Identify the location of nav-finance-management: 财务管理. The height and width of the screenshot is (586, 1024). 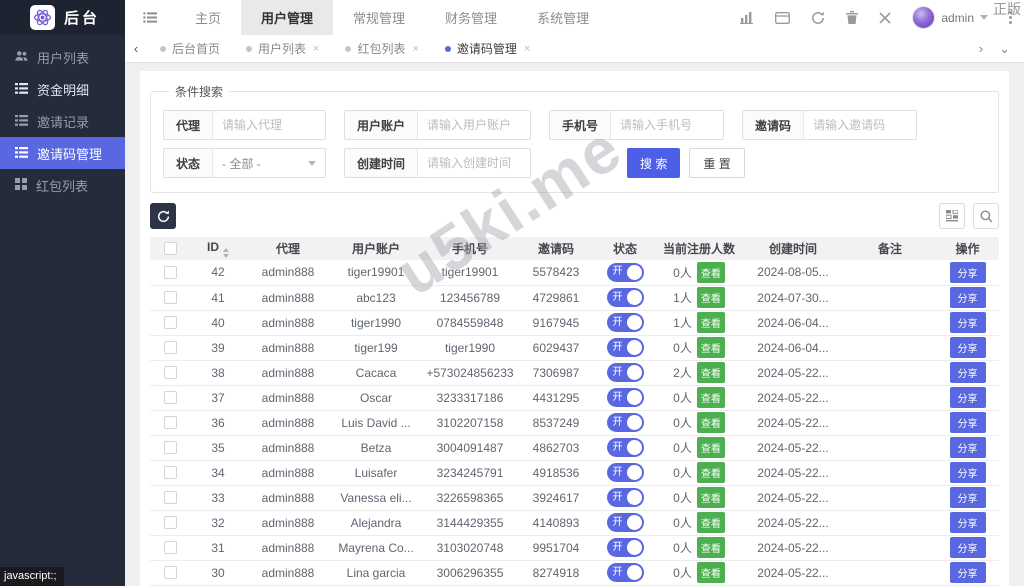
(471, 17).